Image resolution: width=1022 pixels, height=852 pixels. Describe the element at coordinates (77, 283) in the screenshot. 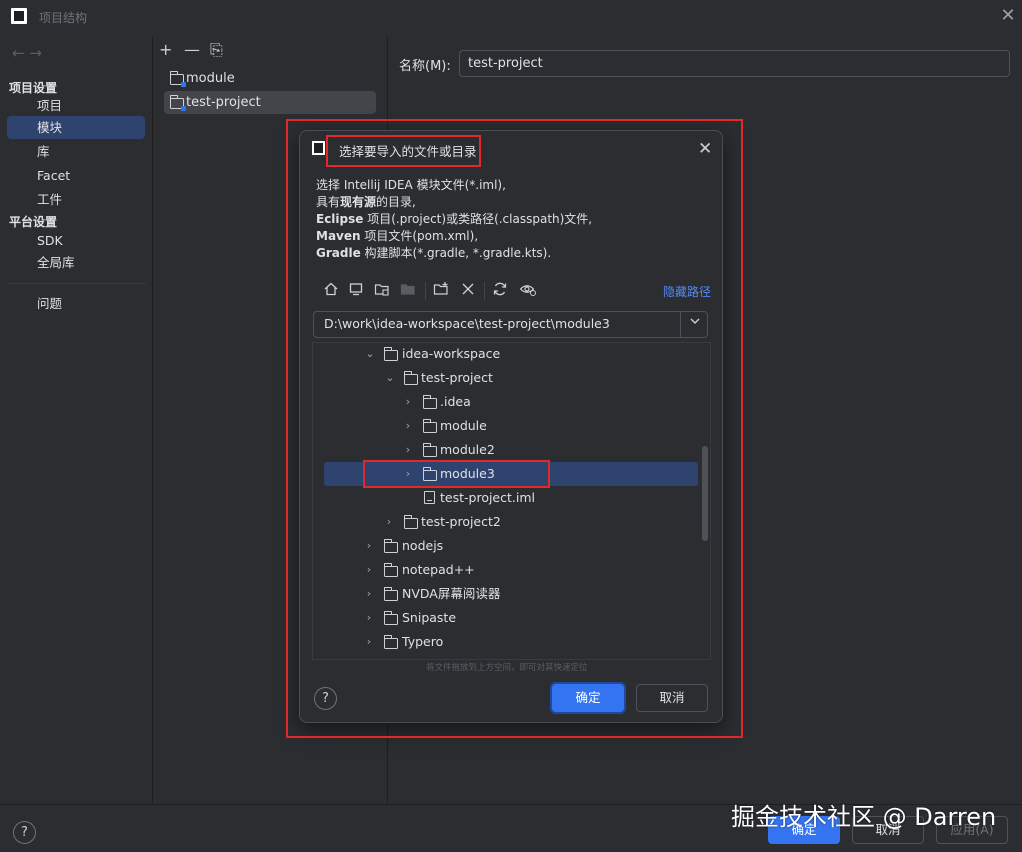

I see `nav-divider` at that location.